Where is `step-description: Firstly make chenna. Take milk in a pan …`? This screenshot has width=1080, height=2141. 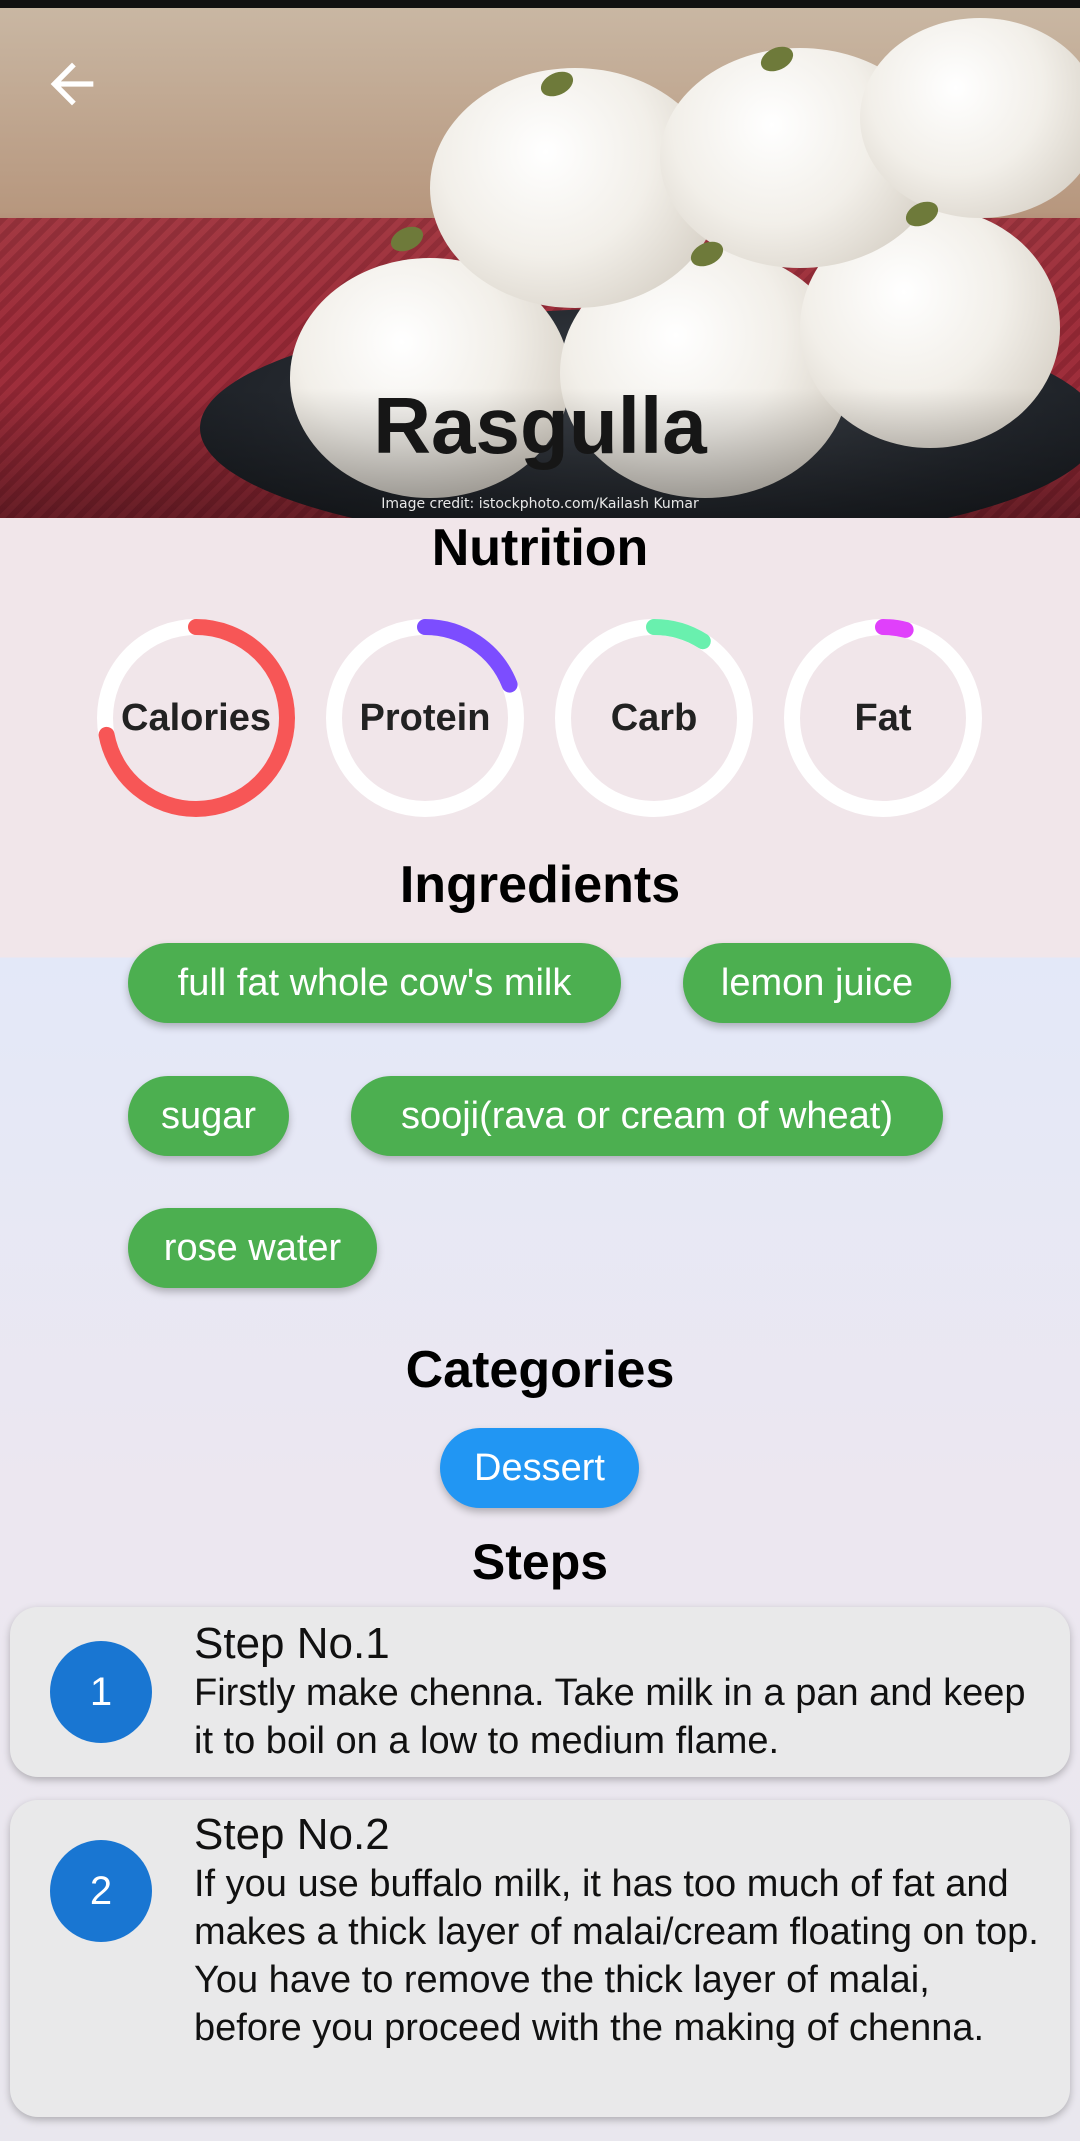
step-description: Firstly make chenna. Take milk in a pan … is located at coordinates (610, 1717).